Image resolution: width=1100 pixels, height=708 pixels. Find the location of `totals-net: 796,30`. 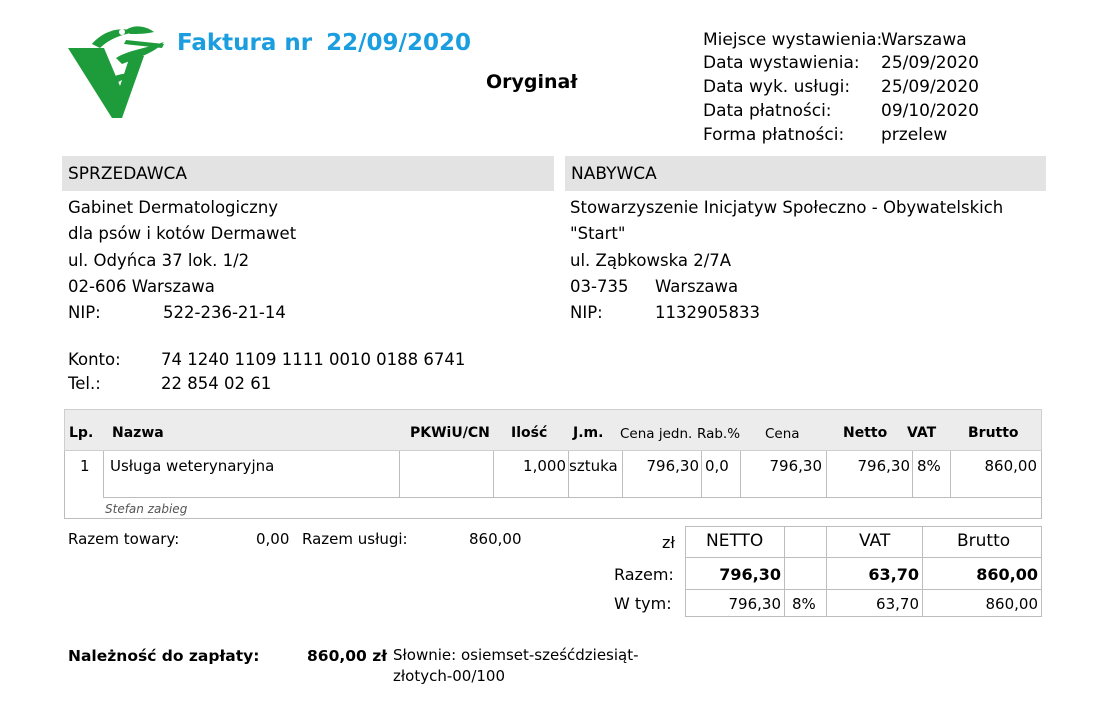

totals-net: 796,30 is located at coordinates (750, 574).